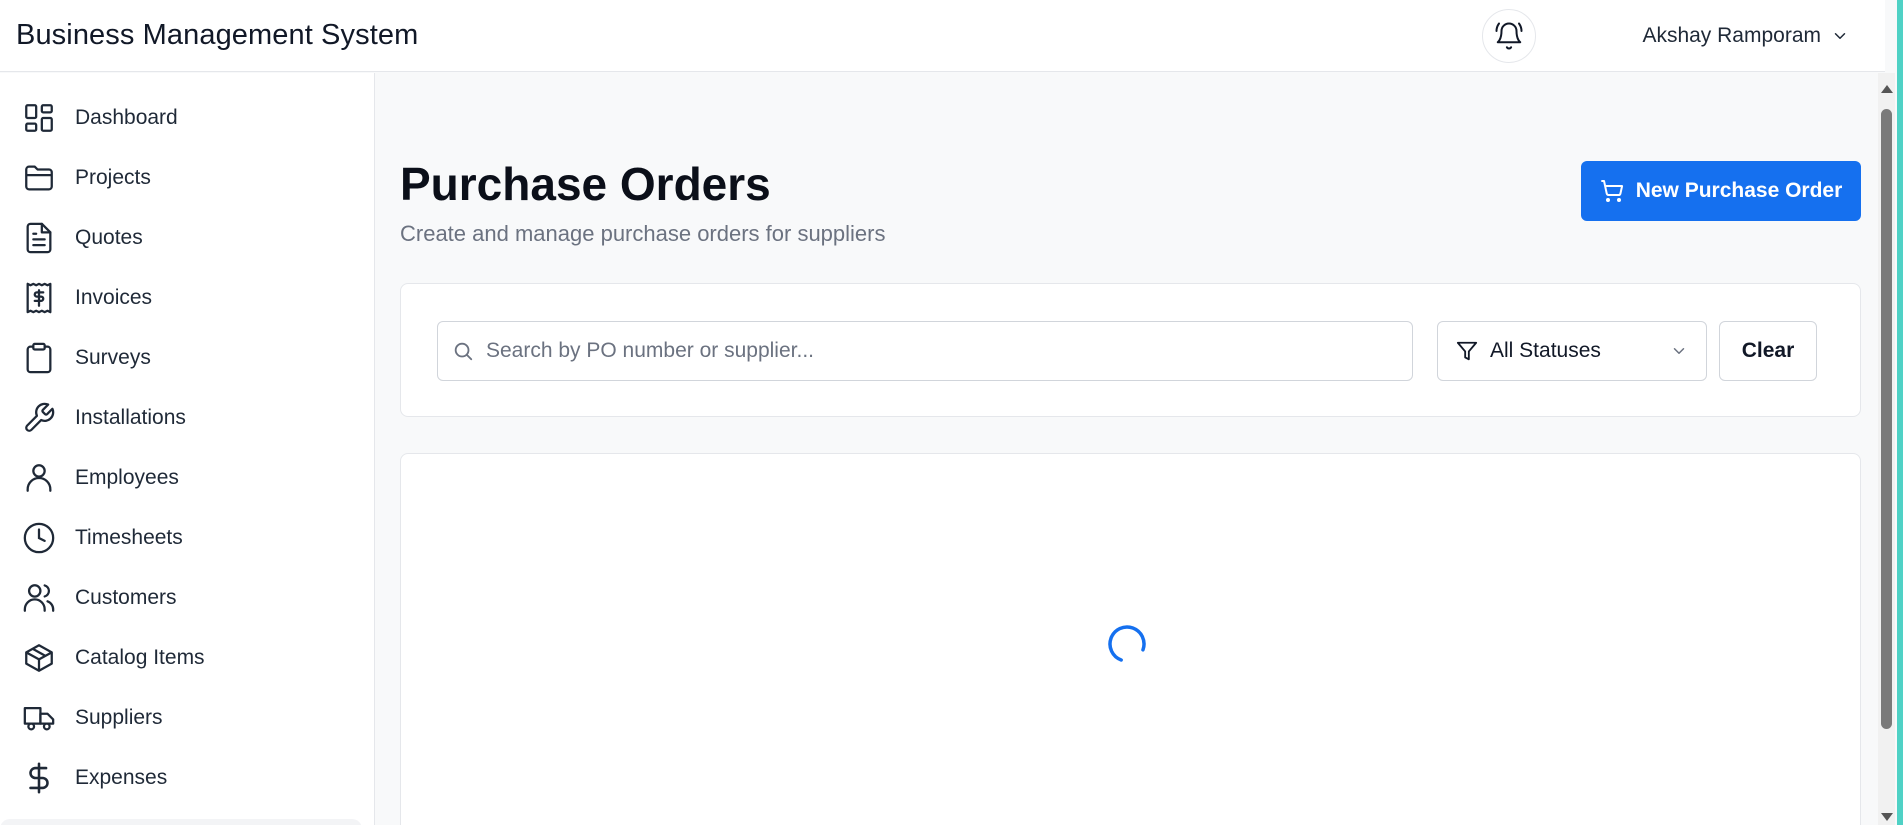 This screenshot has height=825, width=1903. Describe the element at coordinates (1887, 89) in the screenshot. I see `scroll-up-arrow-icon` at that location.